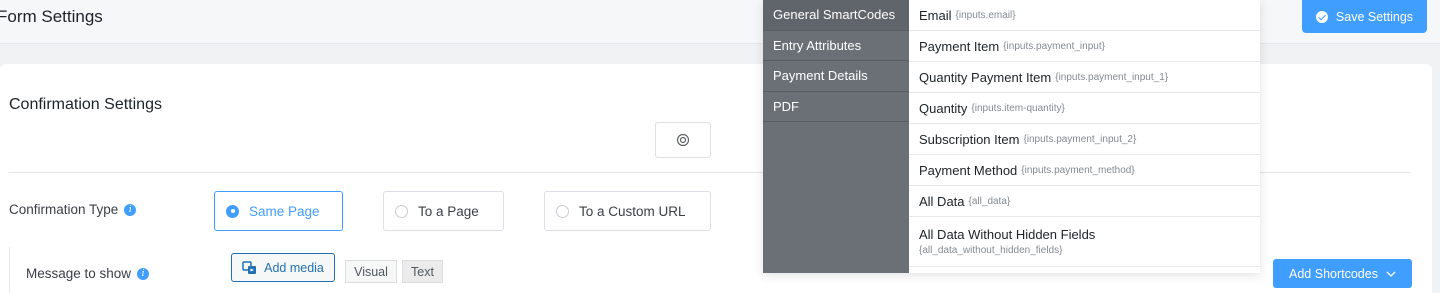 Image resolution: width=1440 pixels, height=293 pixels. I want to click on shortcode-name: Subscription Item, so click(969, 139).